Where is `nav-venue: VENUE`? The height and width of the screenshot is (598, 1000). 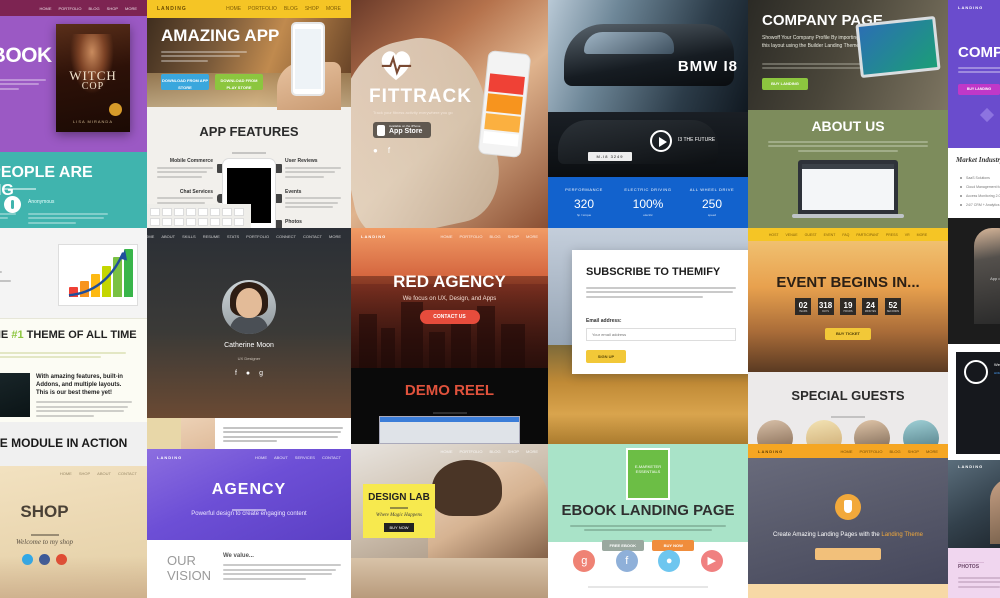 nav-venue: VENUE is located at coordinates (792, 235).